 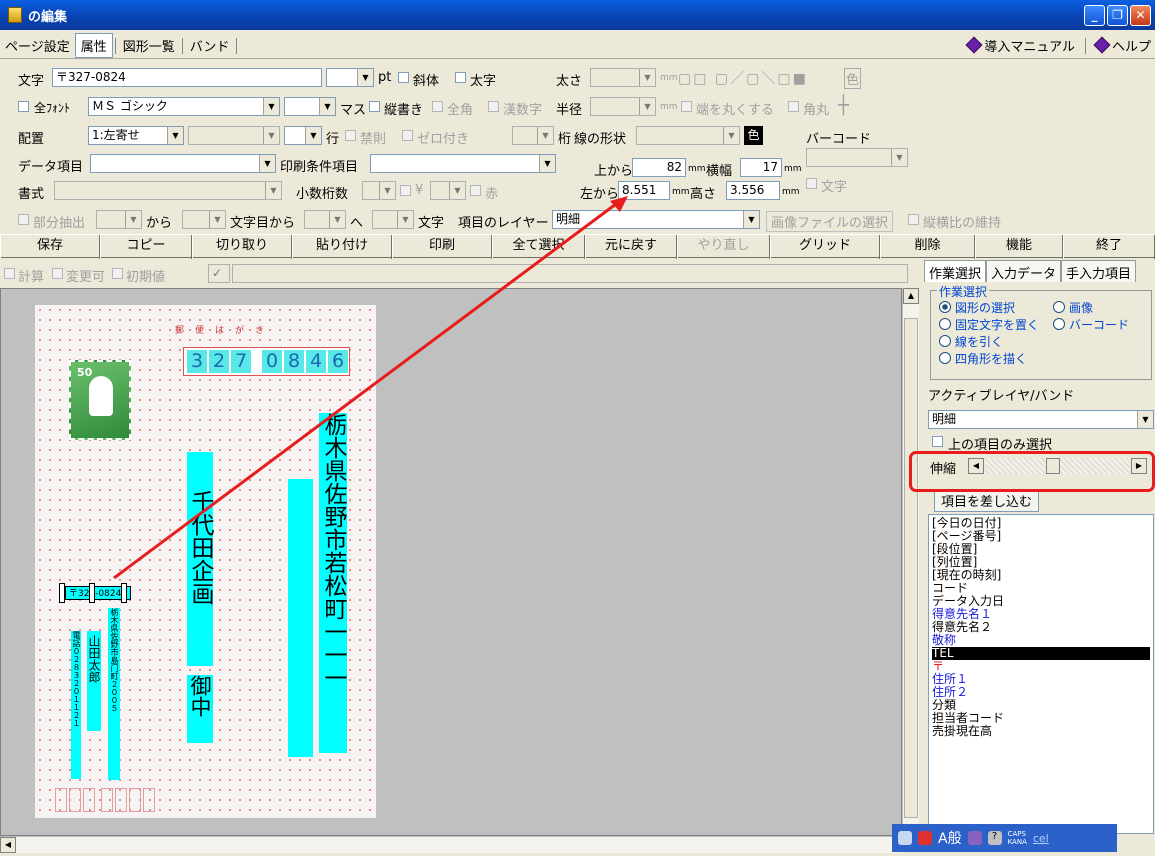 I want to click on insert-item-button: 項目を差し込む, so click(x=987, y=500).